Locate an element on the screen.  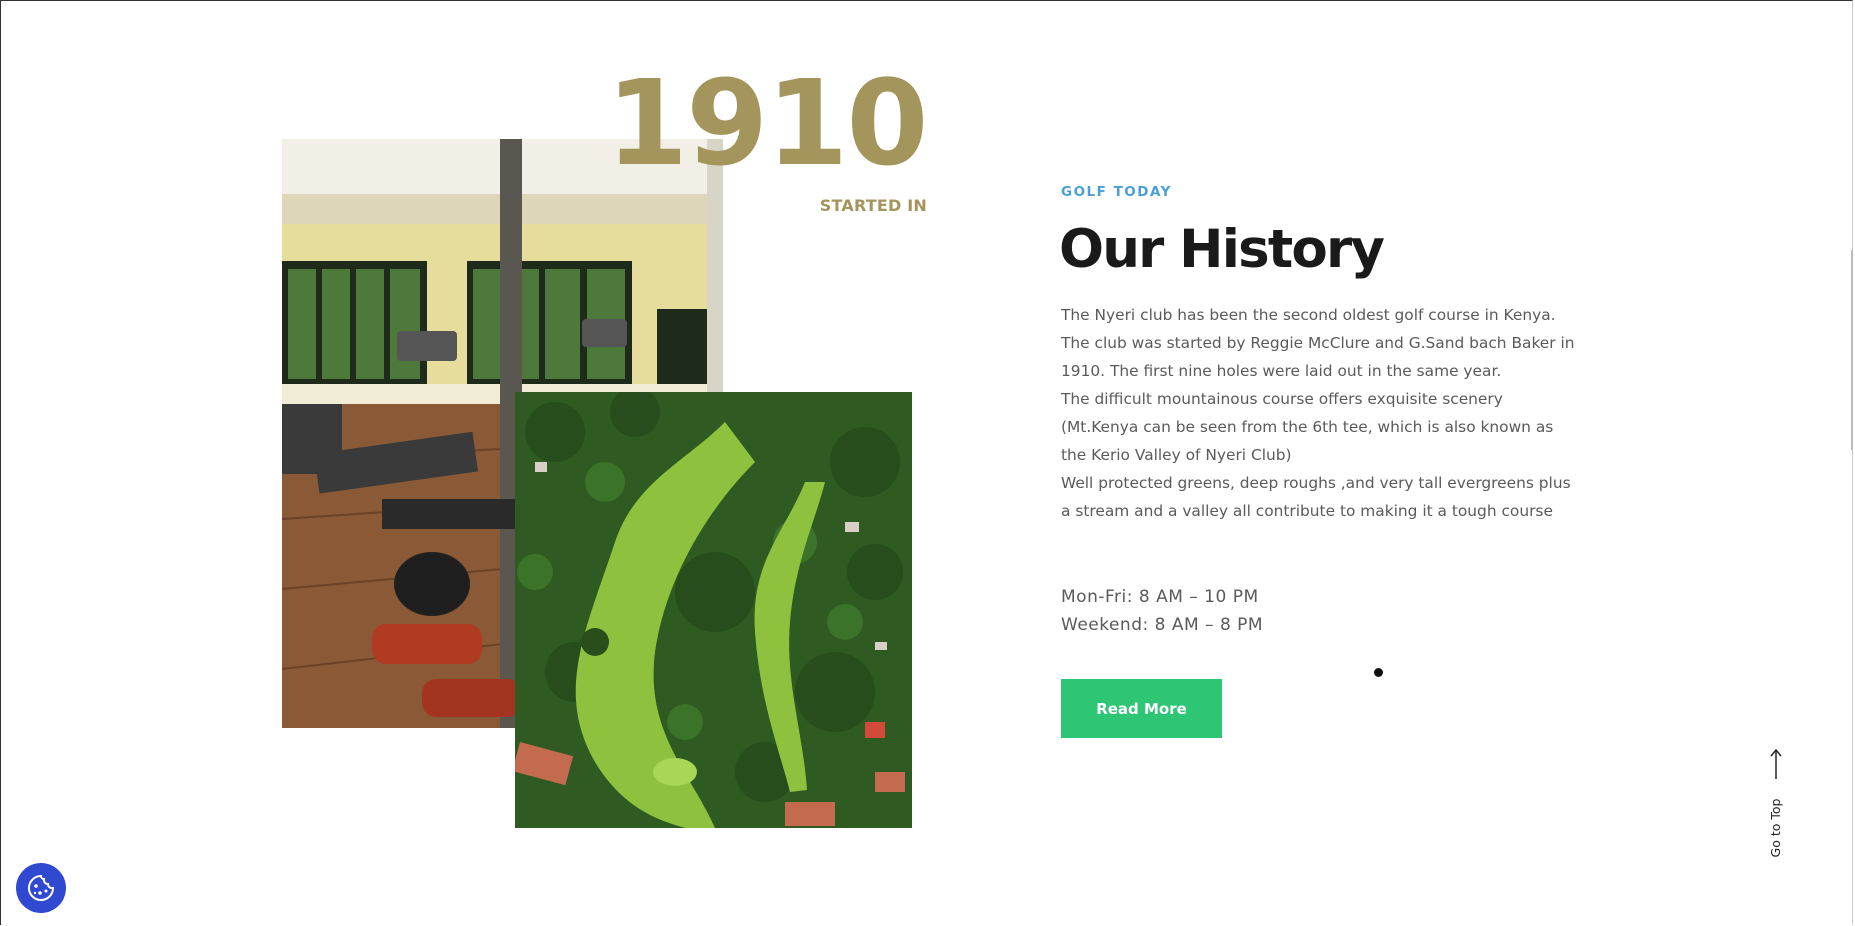
go-to-top-button: Go to Top is located at coordinates (1776, 803).